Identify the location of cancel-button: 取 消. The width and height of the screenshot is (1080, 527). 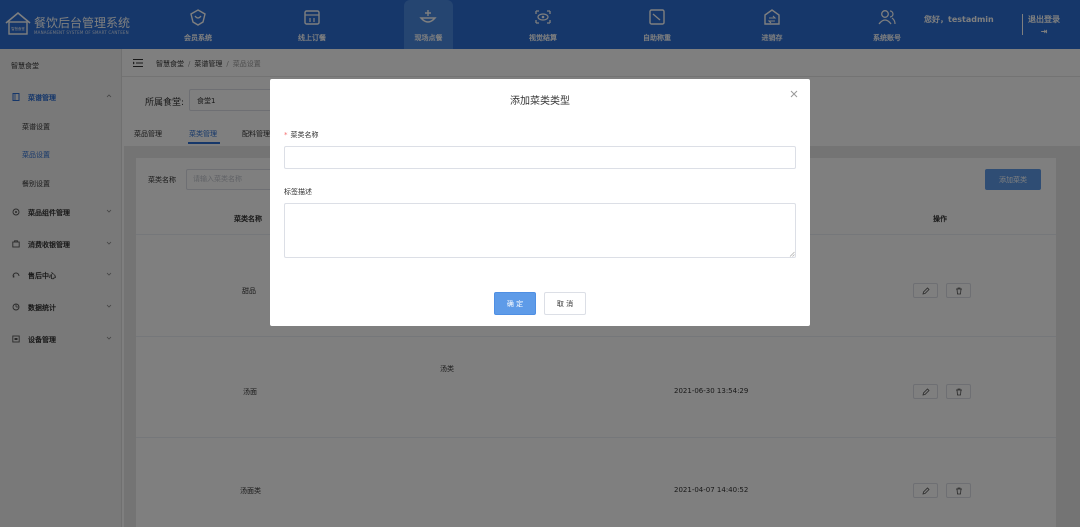
(565, 303).